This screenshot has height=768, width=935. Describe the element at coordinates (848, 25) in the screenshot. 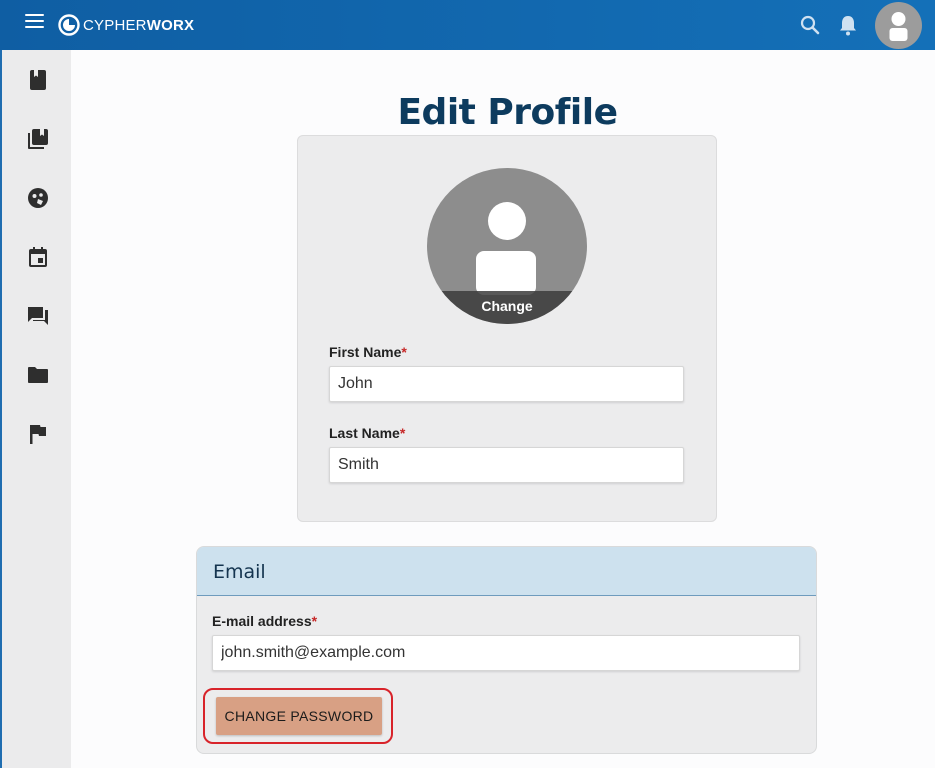

I see `bell-icon` at that location.